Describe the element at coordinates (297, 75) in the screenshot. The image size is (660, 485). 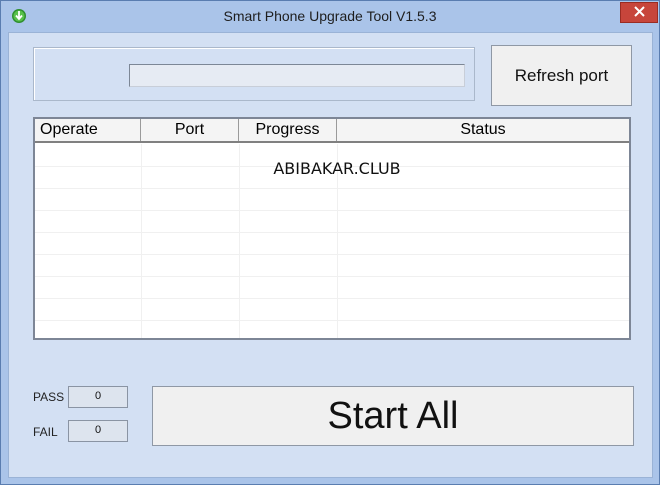
I see `progress-bar` at that location.